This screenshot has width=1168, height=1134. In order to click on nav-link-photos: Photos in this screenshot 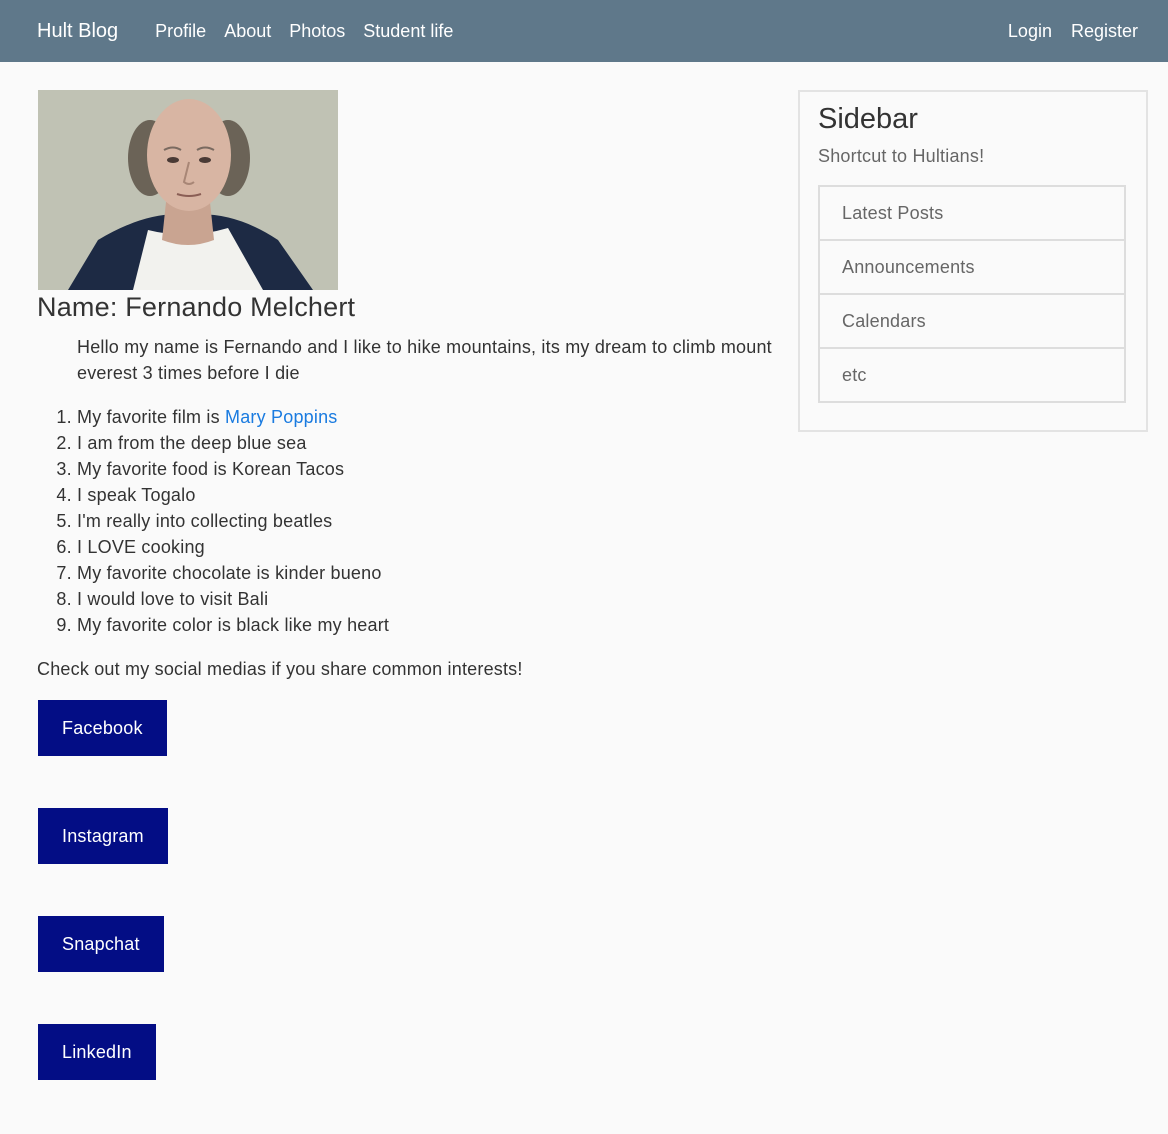, I will do `click(317, 31)`.